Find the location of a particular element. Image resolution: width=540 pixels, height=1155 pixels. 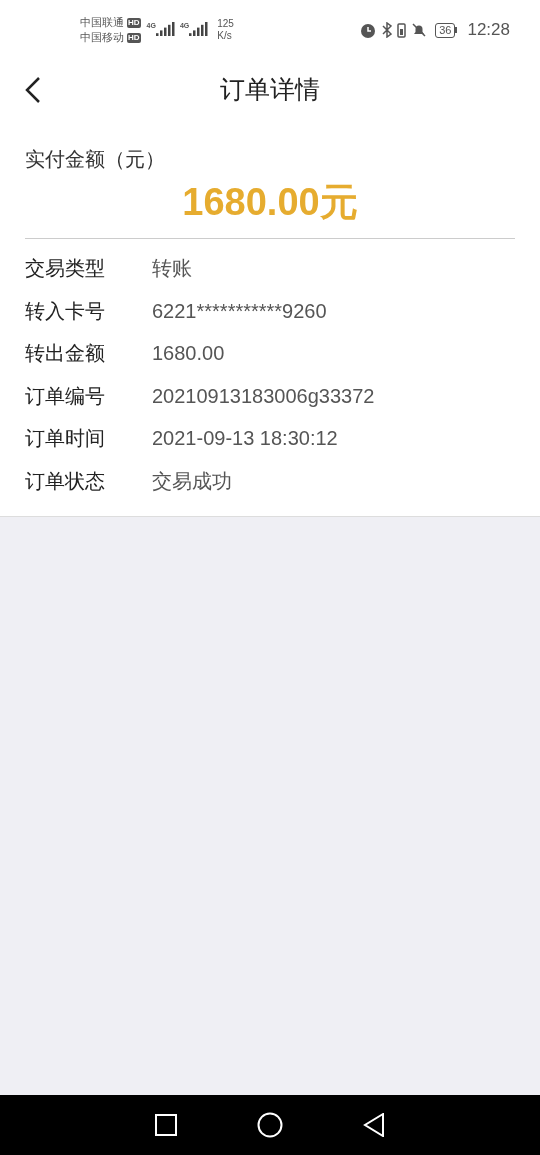

detail-label: 订单时间 is located at coordinates (65, 439).